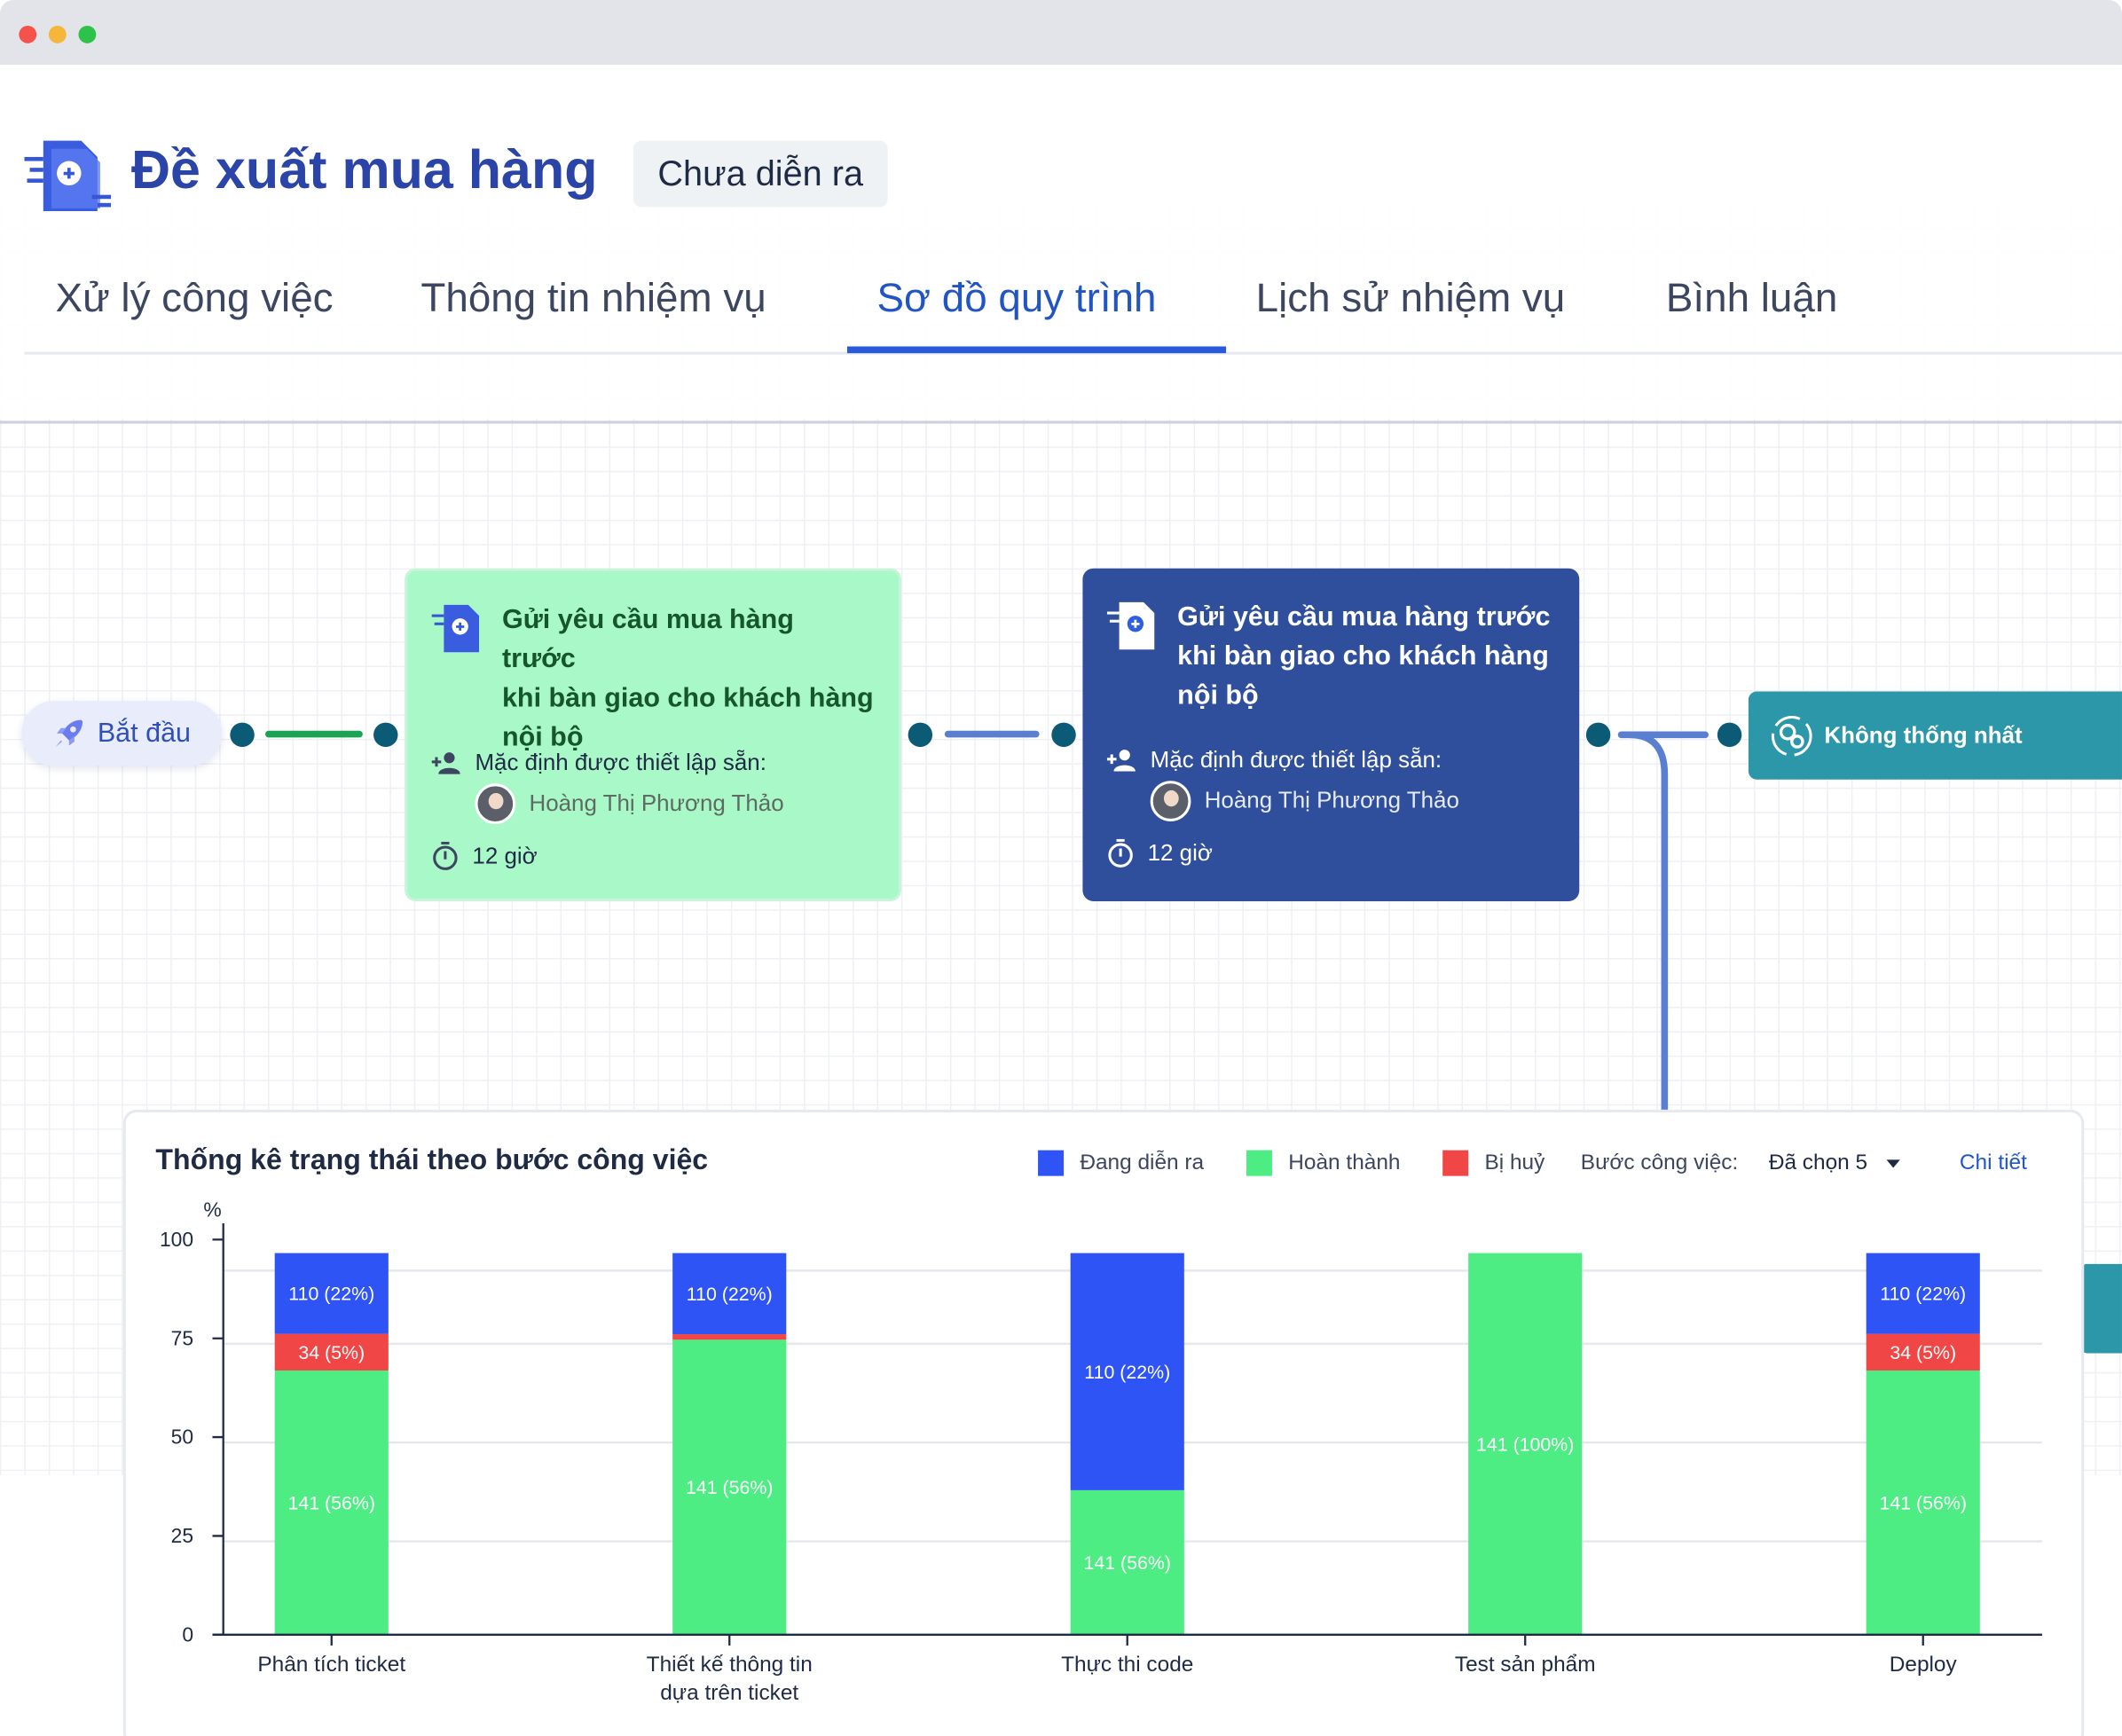 The width and height of the screenshot is (2122, 1736). Describe the element at coordinates (187, 1634) in the screenshot. I see `y-tick-label: 0` at that location.